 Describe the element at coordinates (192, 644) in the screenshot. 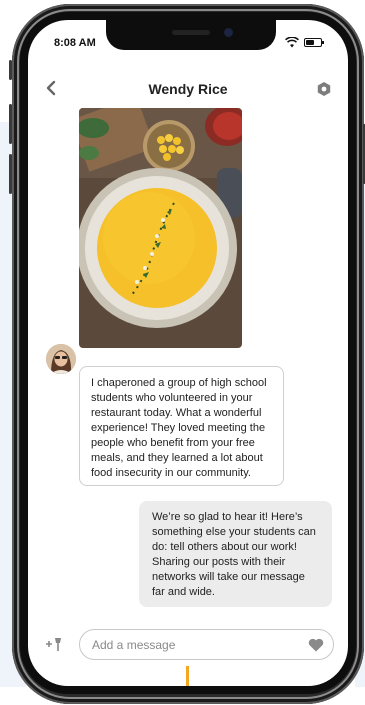

I see `message-input` at that location.